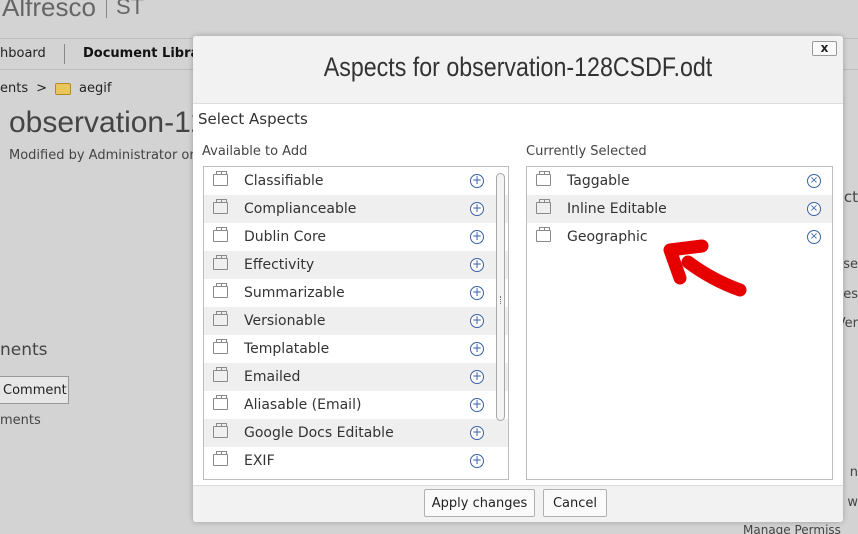 This screenshot has width=858, height=534. What do you see at coordinates (34, 390) in the screenshot?
I see `add-comment-button: Comment` at bounding box center [34, 390].